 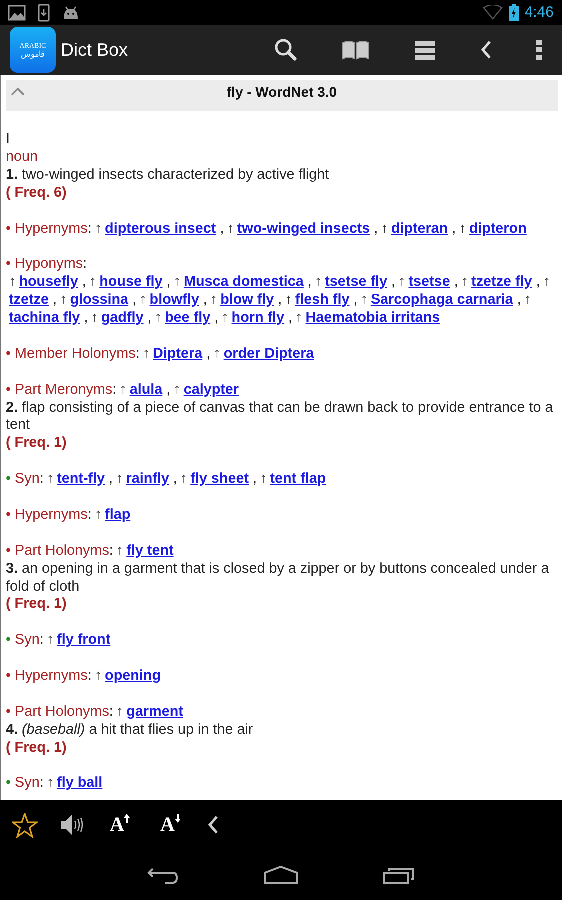 I want to click on entry-title: fly - WordNet 3.0, so click(x=282, y=93).